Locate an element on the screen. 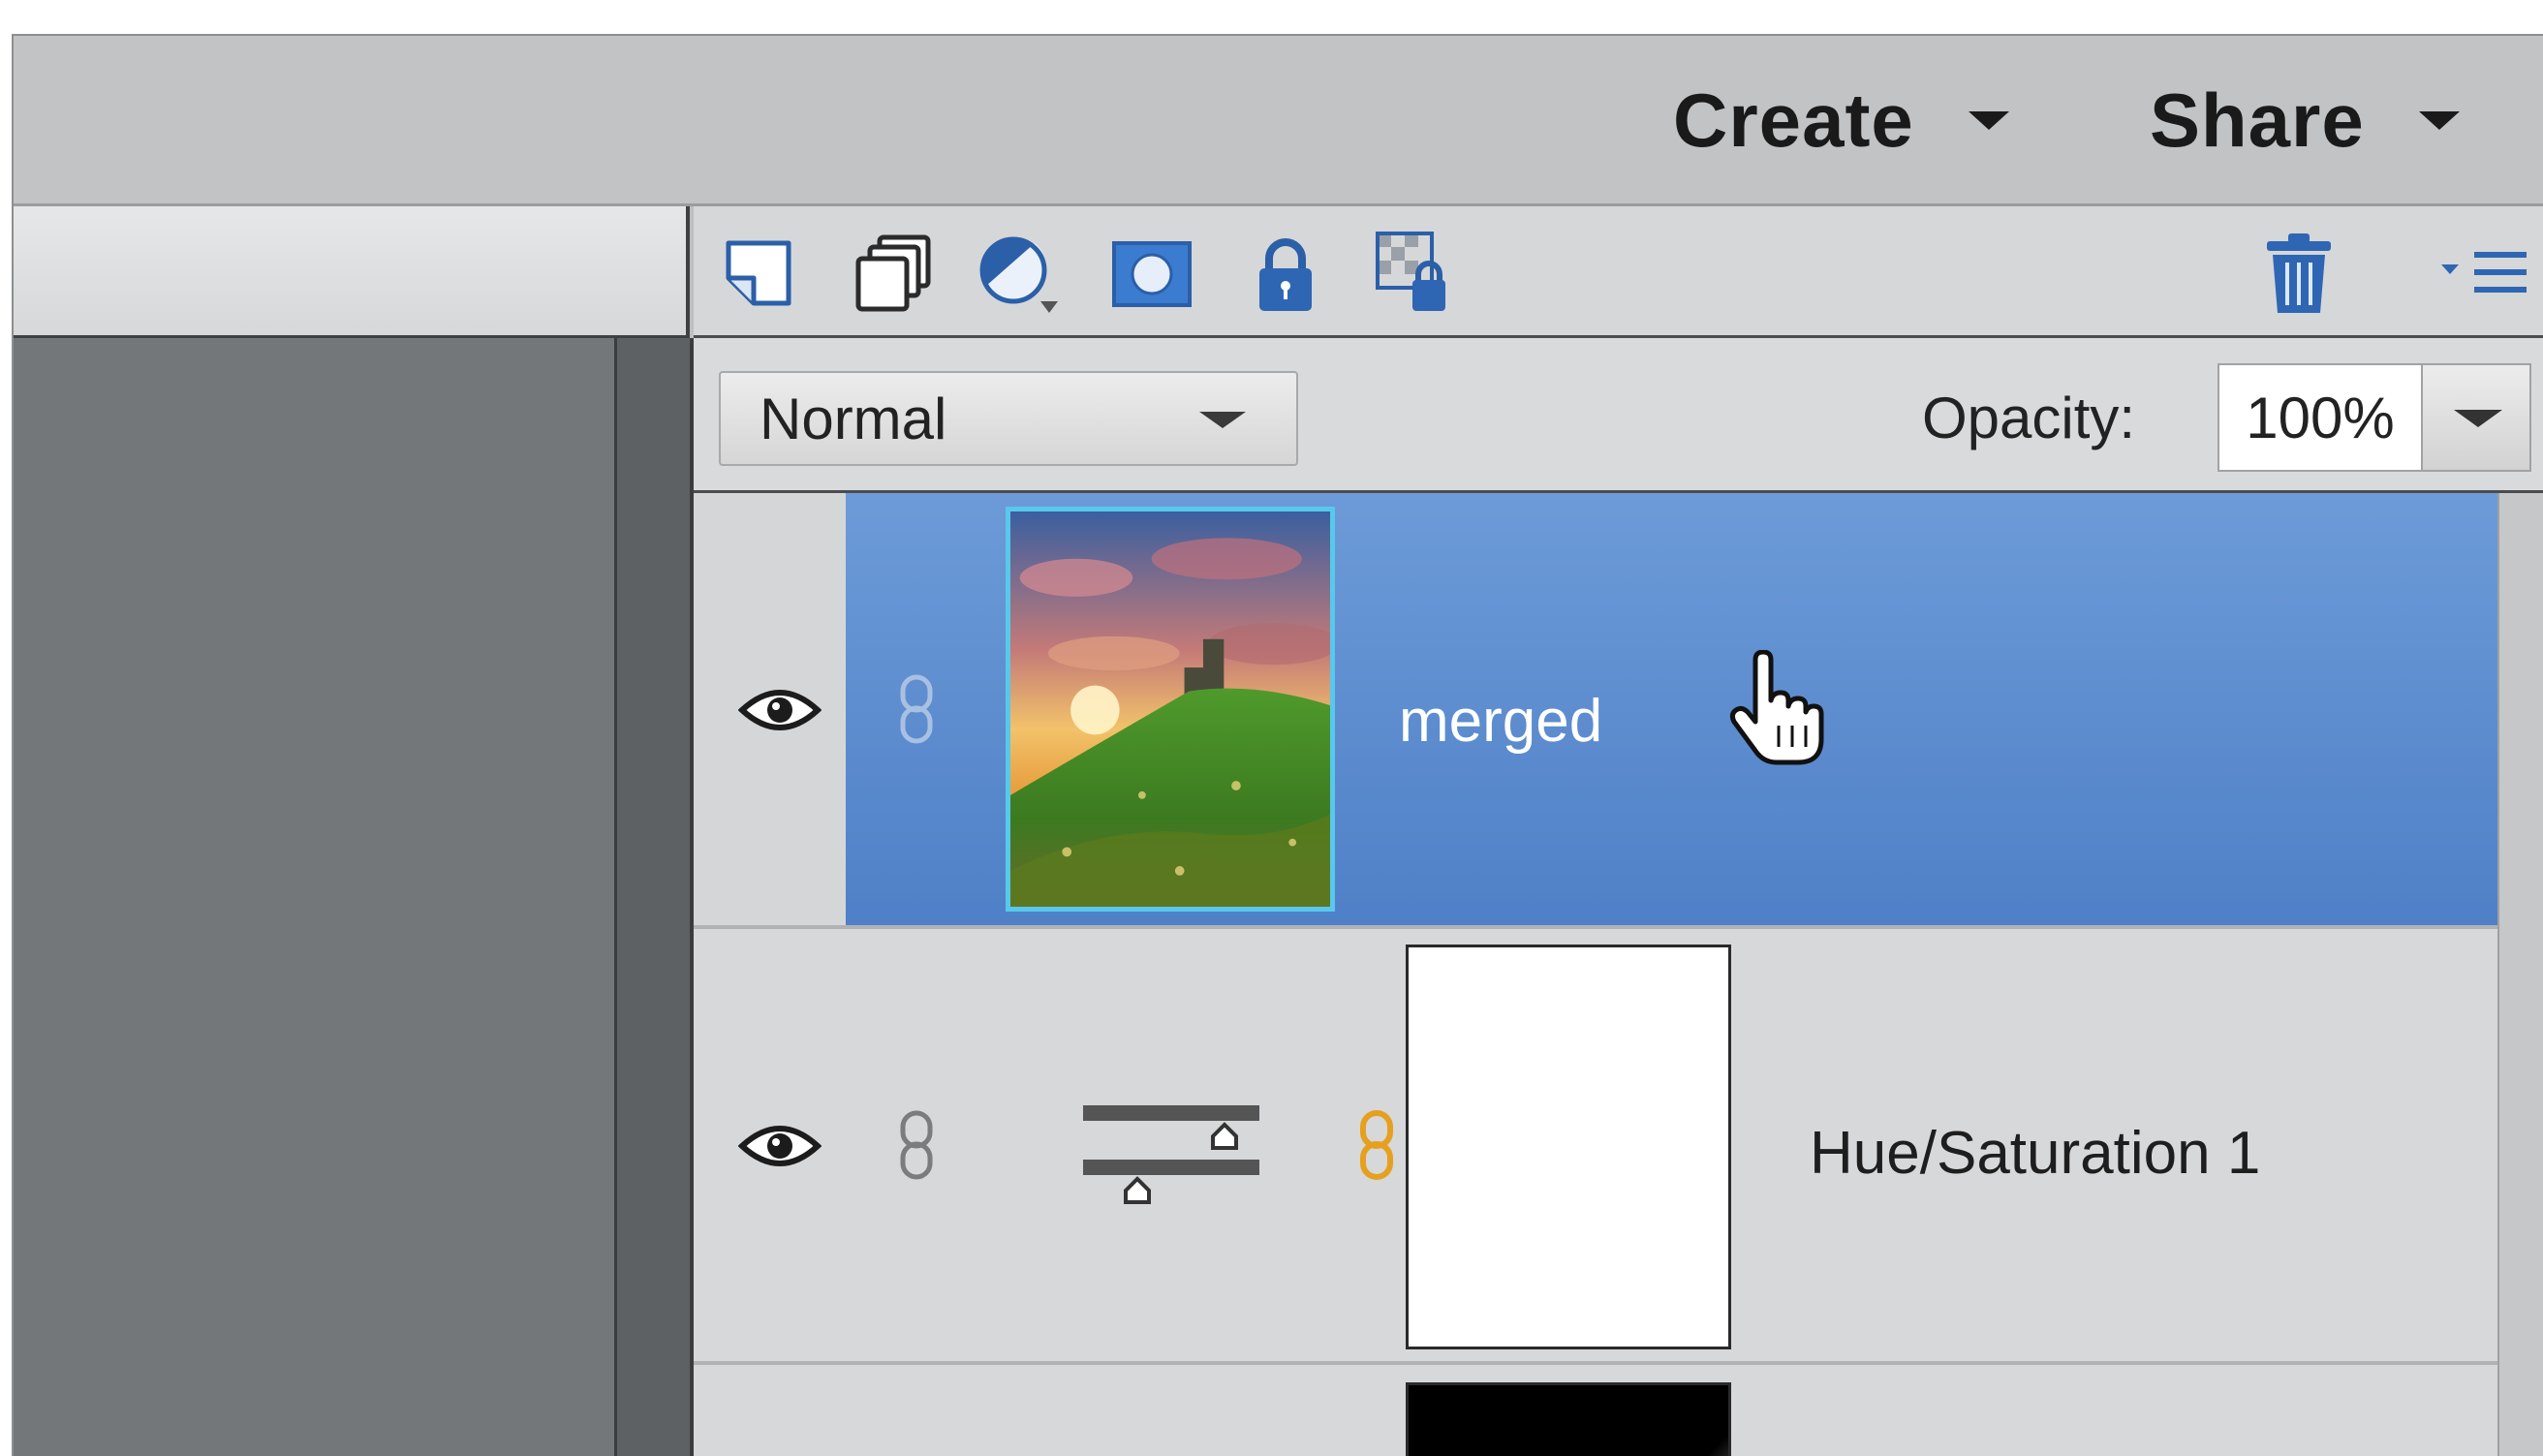 The image size is (2543, 1456). share-menu-button: Share is located at coordinates (2305, 120).